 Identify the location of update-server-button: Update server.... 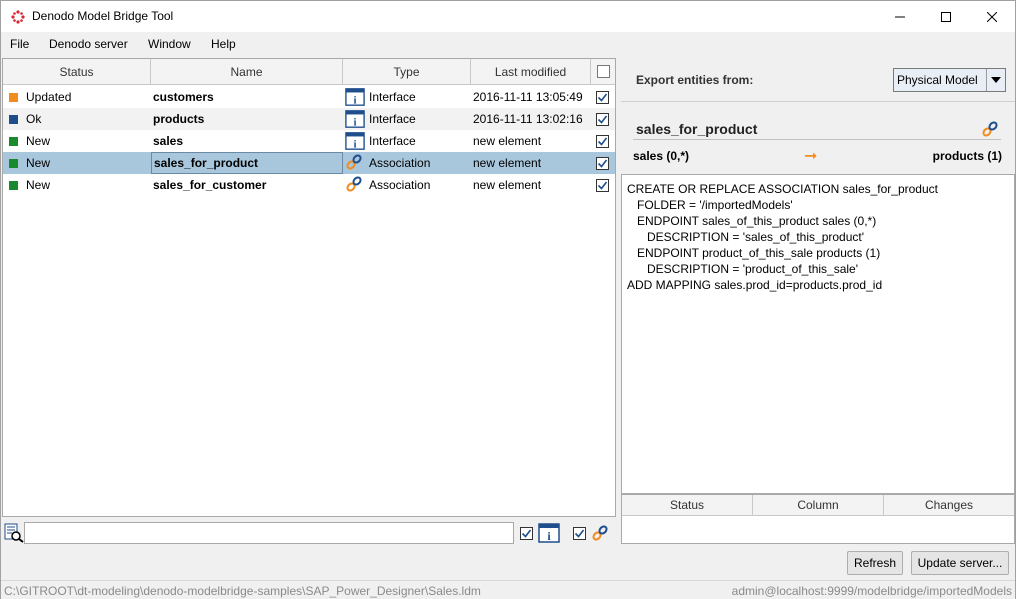
(960, 563).